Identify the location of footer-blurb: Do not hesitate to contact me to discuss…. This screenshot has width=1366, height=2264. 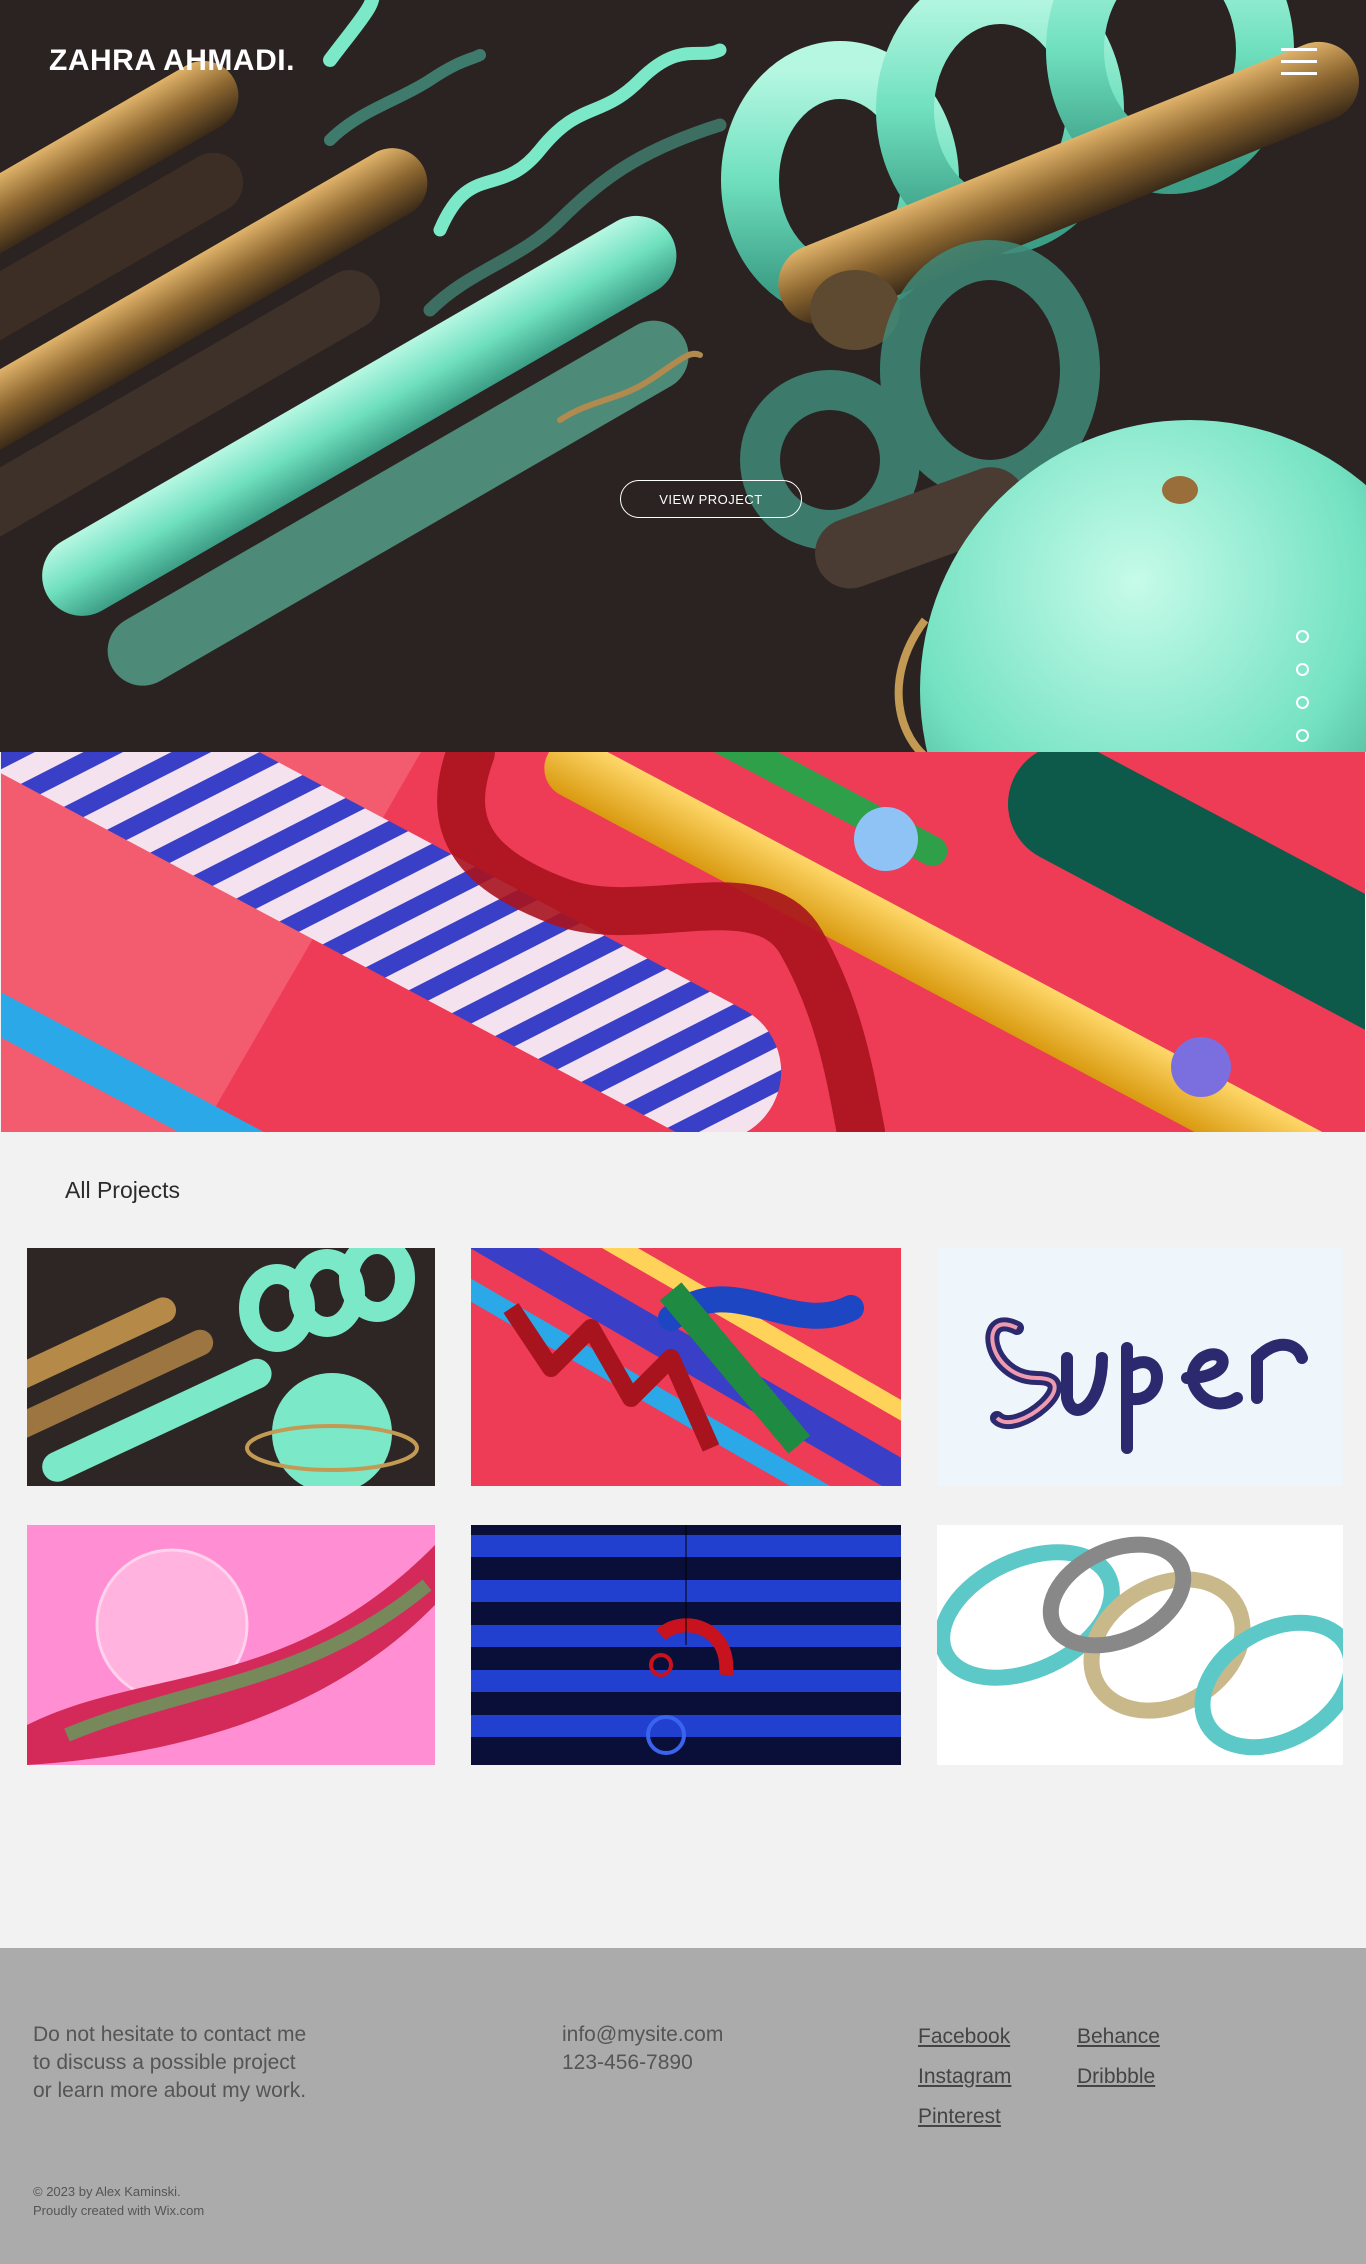
(170, 2062).